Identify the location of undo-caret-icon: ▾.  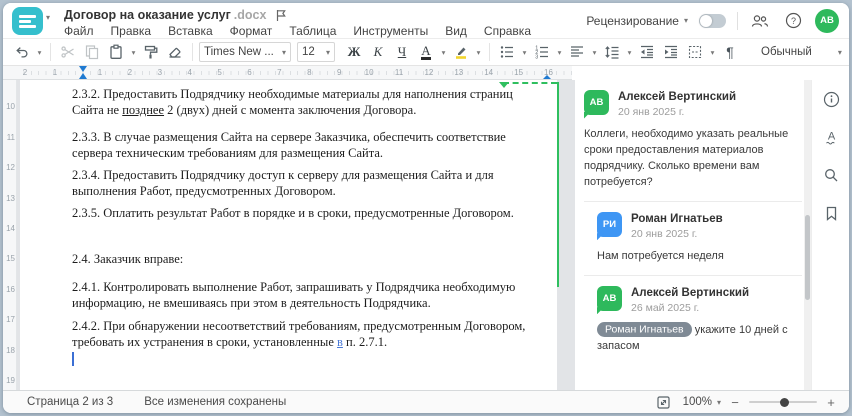
(39, 52).